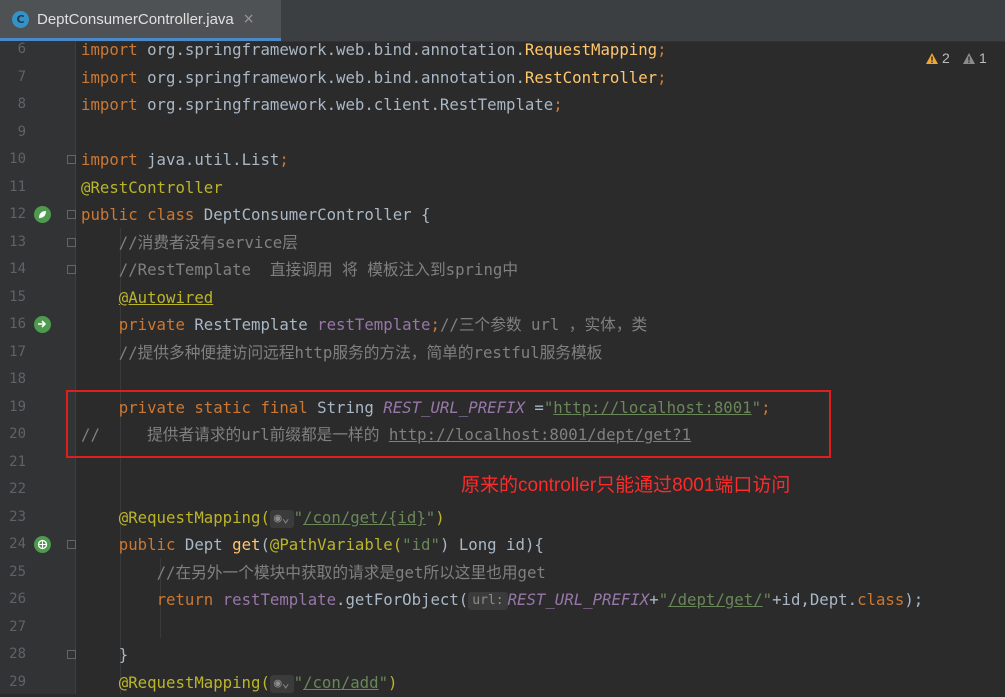  Describe the element at coordinates (255, 215) in the screenshot. I see `code-line-12: public class DeptConsumerController {` at that location.